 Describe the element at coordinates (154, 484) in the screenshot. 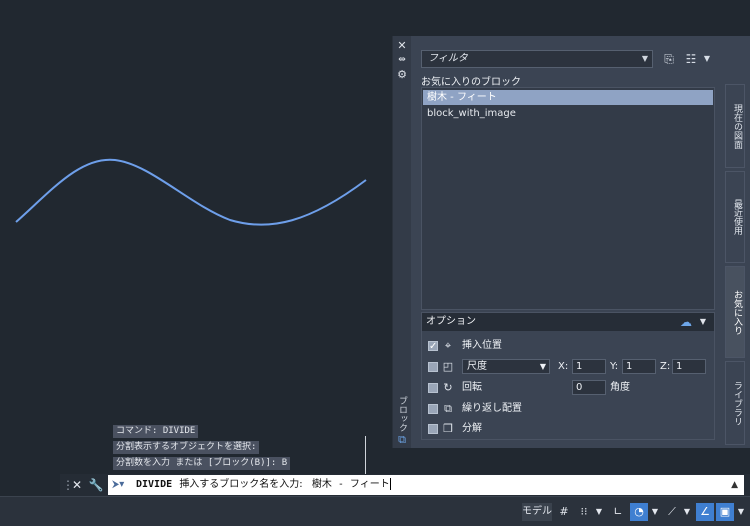

I see `command-name: DIVIDE` at that location.